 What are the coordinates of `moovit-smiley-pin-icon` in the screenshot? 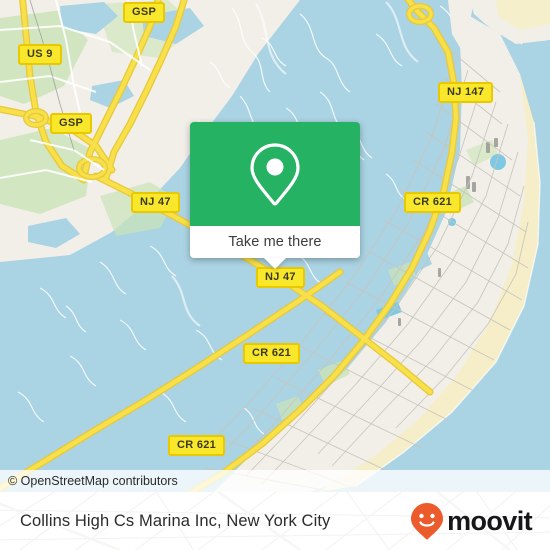 It's located at (427, 521).